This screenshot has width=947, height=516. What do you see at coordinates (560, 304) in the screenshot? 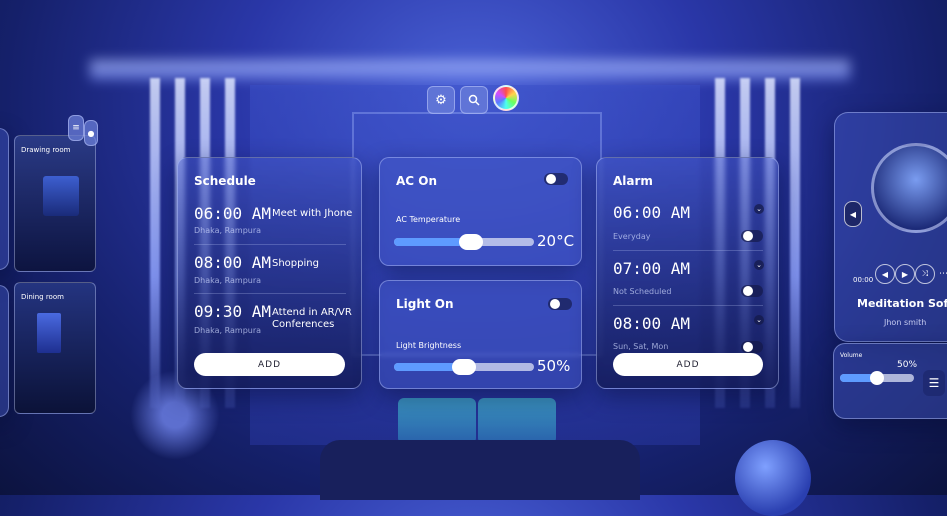
I see `light-toggle` at bounding box center [560, 304].